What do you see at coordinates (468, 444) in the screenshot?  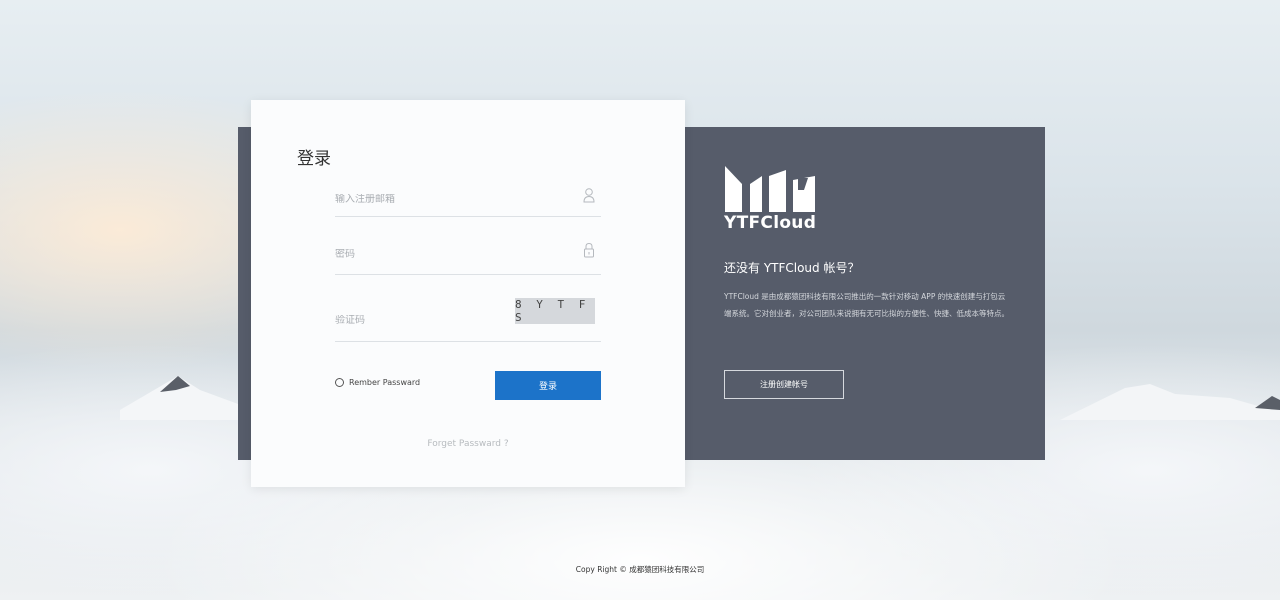 I see `forget-password-link: Forget Passward ?` at bounding box center [468, 444].